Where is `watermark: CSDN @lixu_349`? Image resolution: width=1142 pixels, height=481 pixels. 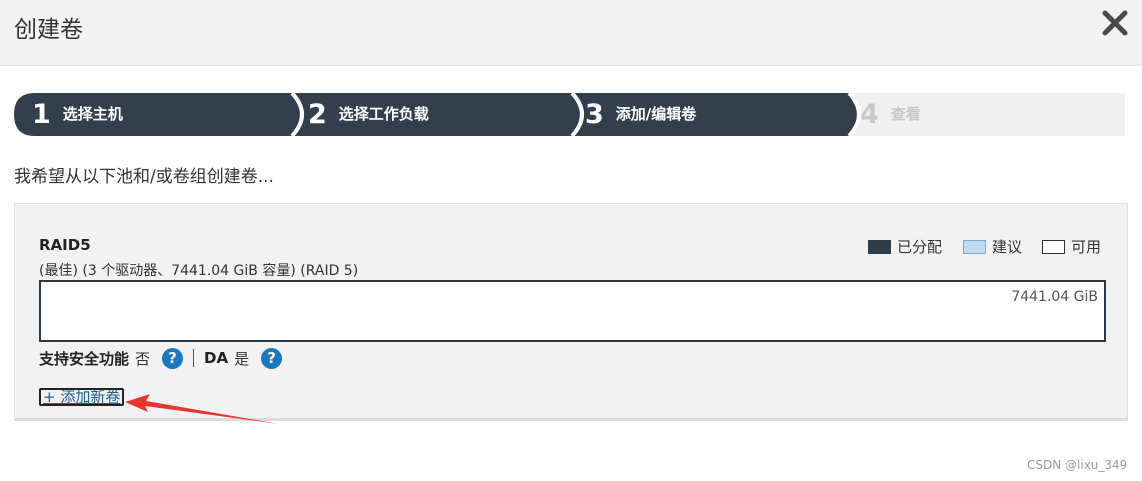 watermark: CSDN @lixu_349 is located at coordinates (1077, 465).